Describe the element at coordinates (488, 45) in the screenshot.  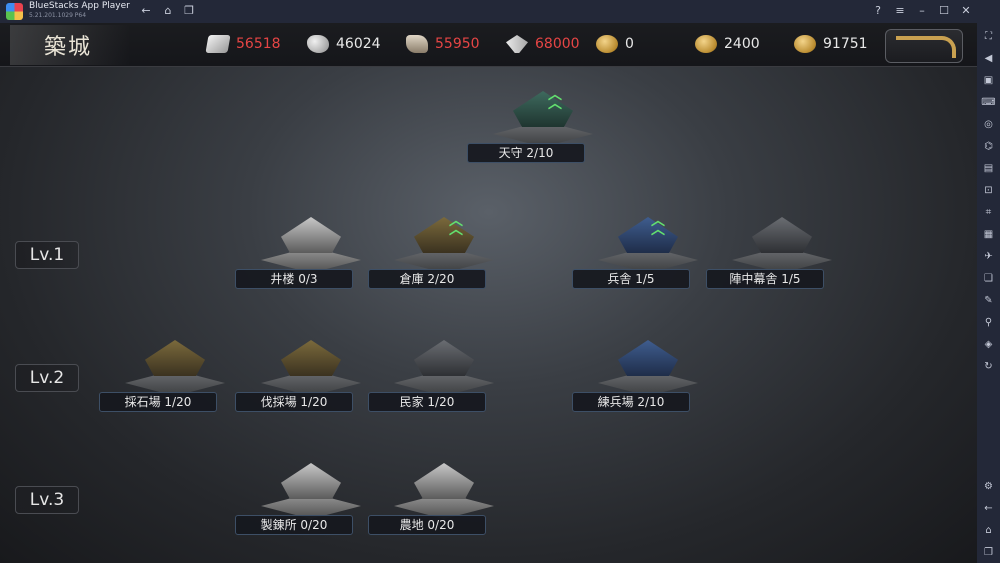
I see `resource-bar: 築城 56518 46024 55950 68000 0 2400 91751` at that location.